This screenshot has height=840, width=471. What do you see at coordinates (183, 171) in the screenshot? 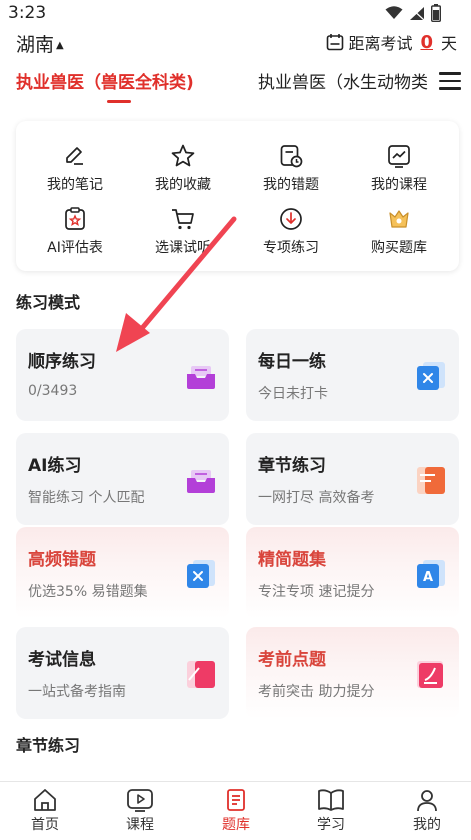
I see `quick-link-favorites: 我的收藏` at bounding box center [183, 171].